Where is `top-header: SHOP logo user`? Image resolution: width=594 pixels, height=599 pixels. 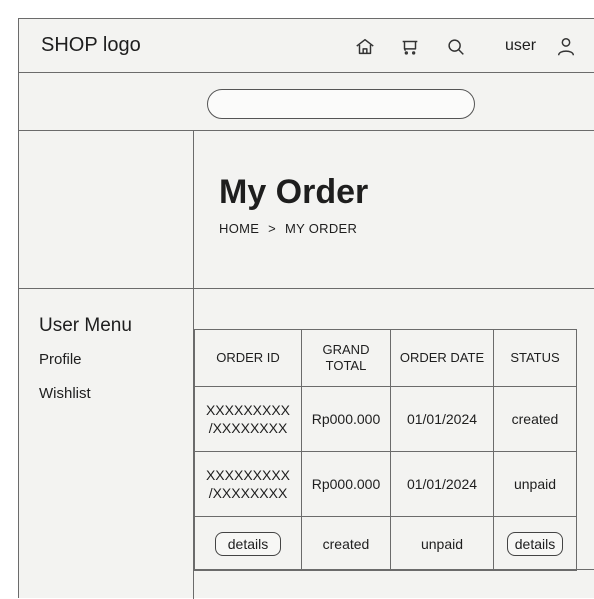
top-header: SHOP logo user is located at coordinates (306, 46).